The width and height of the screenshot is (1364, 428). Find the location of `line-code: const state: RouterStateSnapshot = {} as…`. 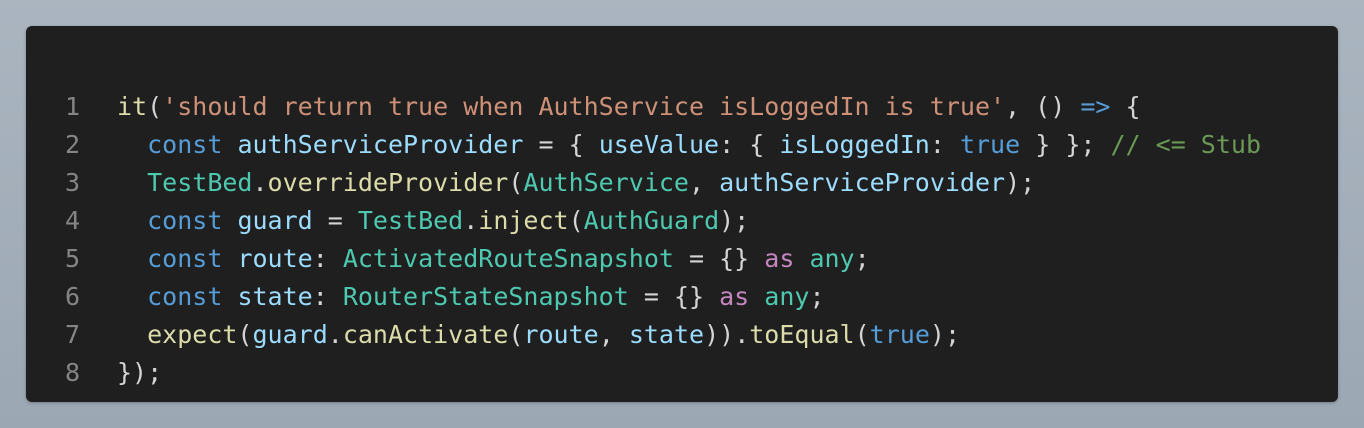

line-code: const state: RouterStateSnapshot = {} as… is located at coordinates (471, 297).